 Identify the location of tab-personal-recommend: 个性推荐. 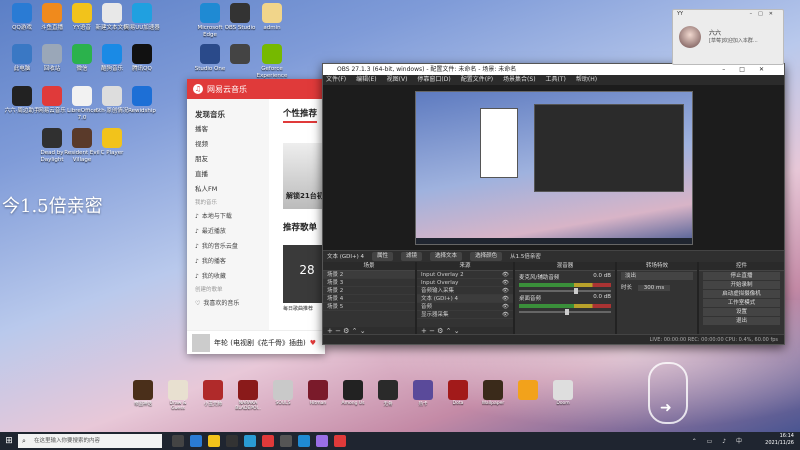
(300, 115).